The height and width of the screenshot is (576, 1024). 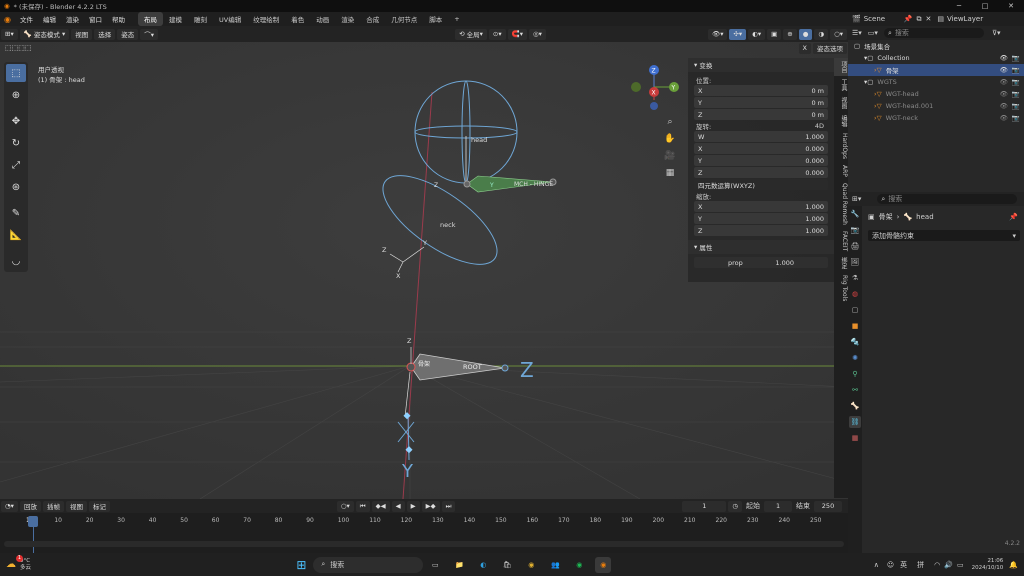 I want to click on delete-scene-icon: ✕, so click(x=928, y=19).